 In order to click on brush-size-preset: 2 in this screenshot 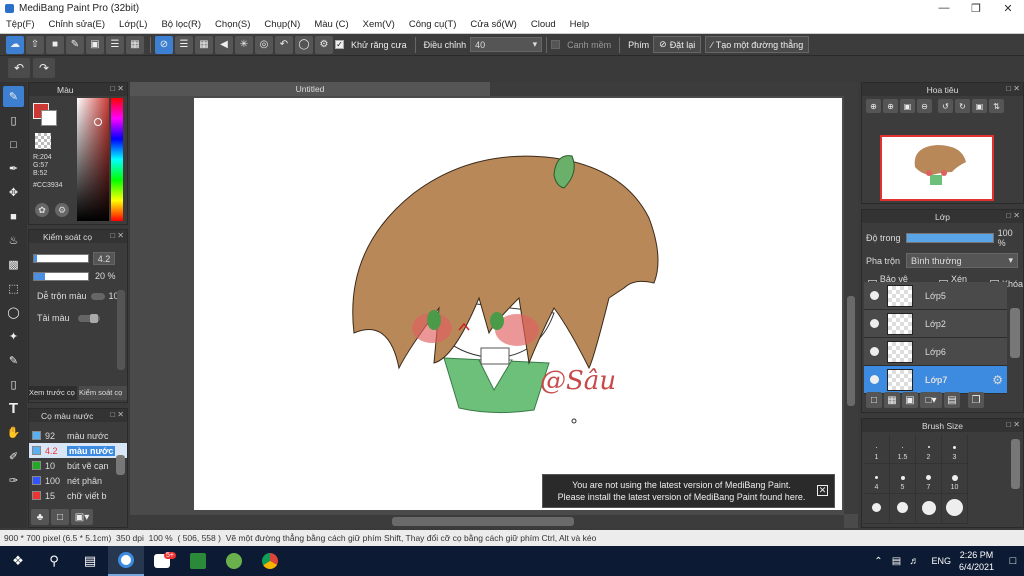, I will do `click(929, 449)`.